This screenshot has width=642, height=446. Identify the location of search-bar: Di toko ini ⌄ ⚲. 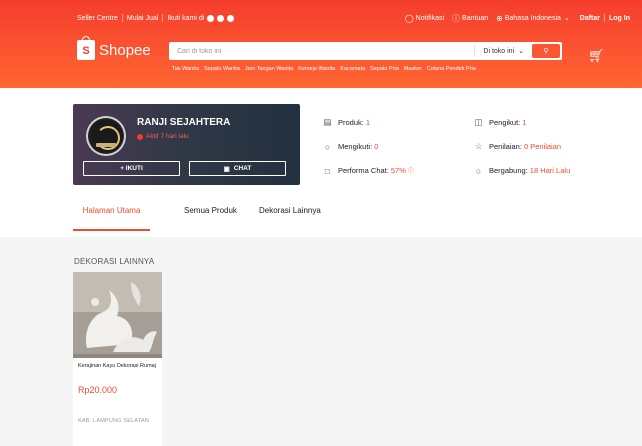
(365, 51).